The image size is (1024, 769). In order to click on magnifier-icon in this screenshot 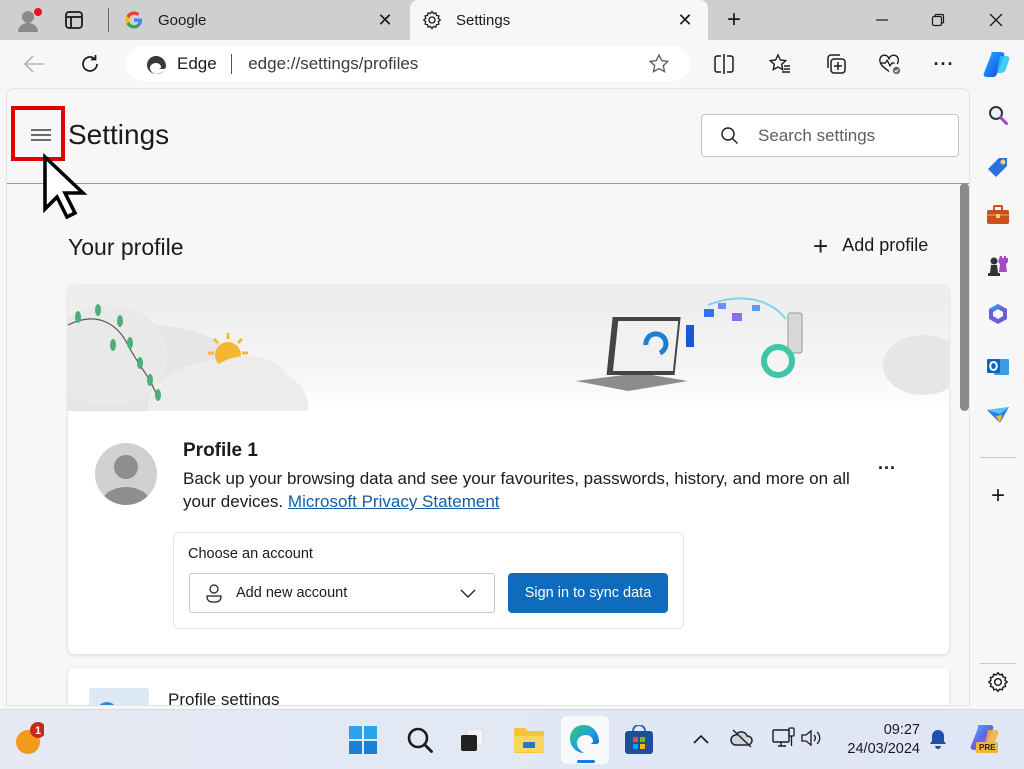, I will do `click(998, 115)`.